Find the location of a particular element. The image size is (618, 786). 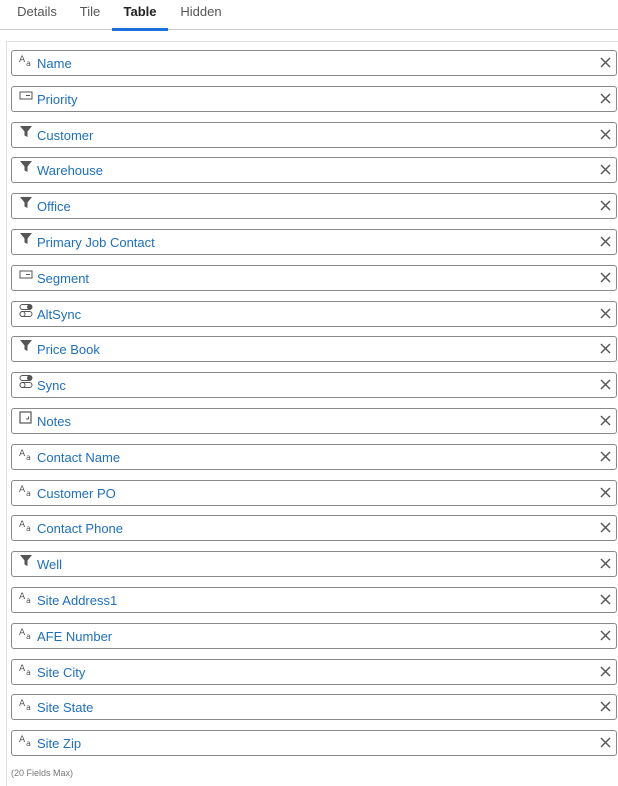

field-row: Priority is located at coordinates (314, 99).